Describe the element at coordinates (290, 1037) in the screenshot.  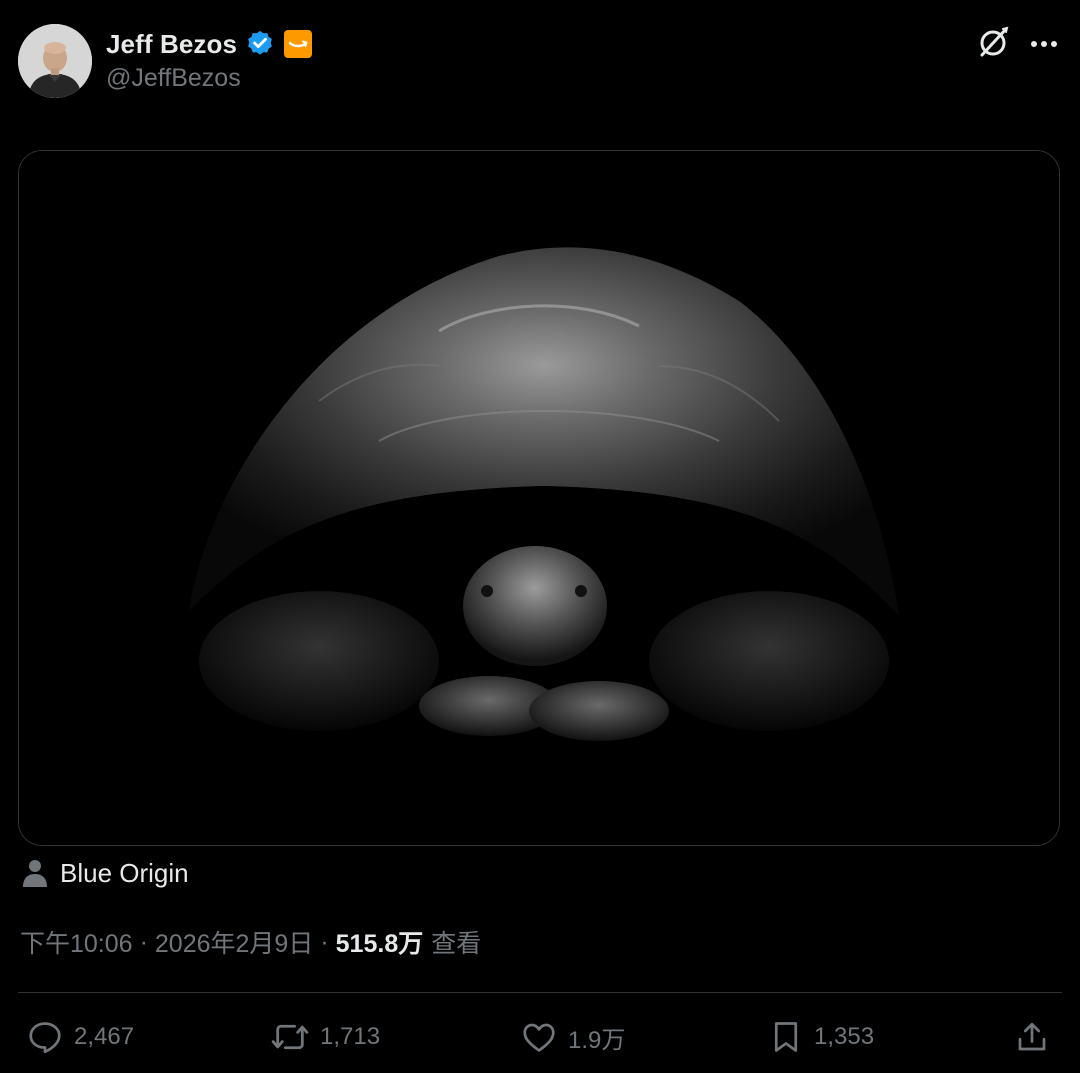
I see `repost-icon` at that location.